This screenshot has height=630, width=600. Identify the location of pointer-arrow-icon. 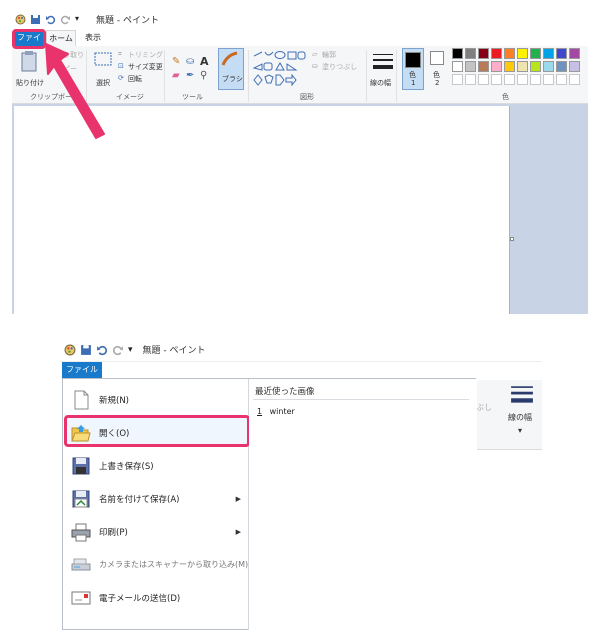
(75, 91).